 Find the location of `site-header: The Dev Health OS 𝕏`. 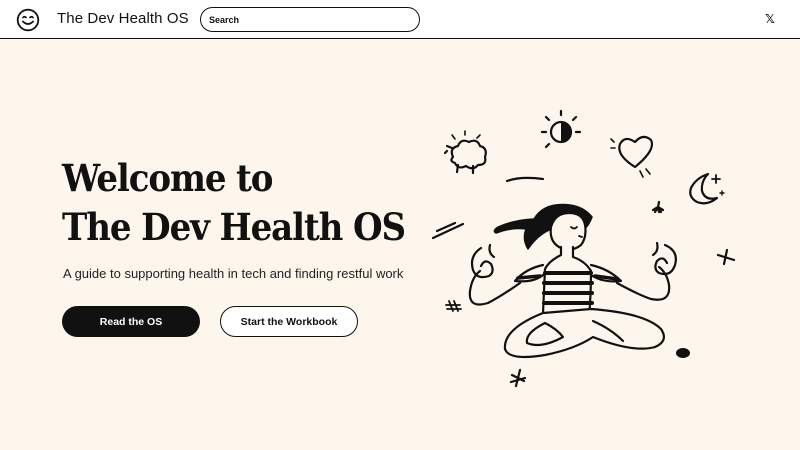

site-header: The Dev Health OS 𝕏 is located at coordinates (400, 19).